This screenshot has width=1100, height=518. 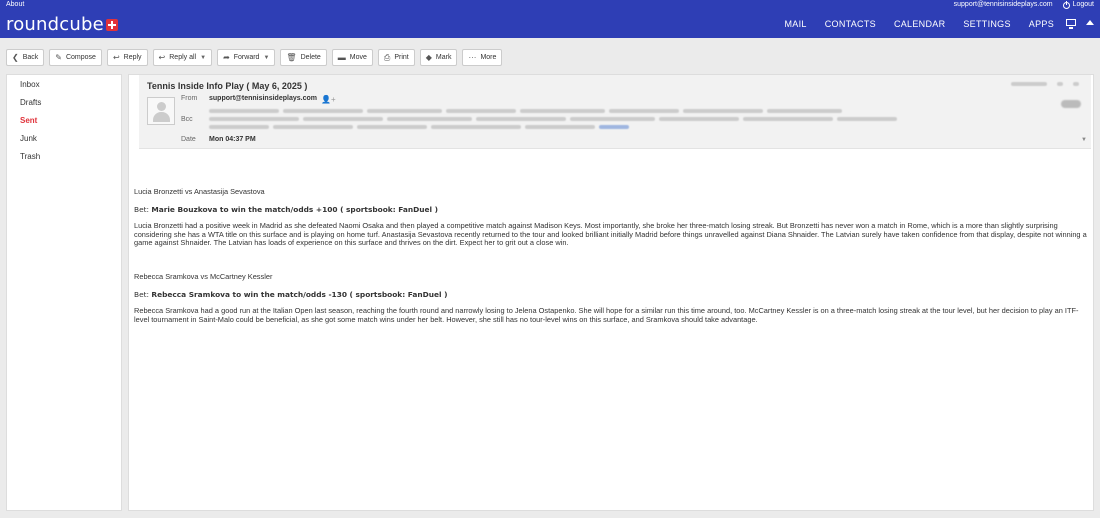 I want to click on logout-button: Logout, so click(x=1078, y=5).